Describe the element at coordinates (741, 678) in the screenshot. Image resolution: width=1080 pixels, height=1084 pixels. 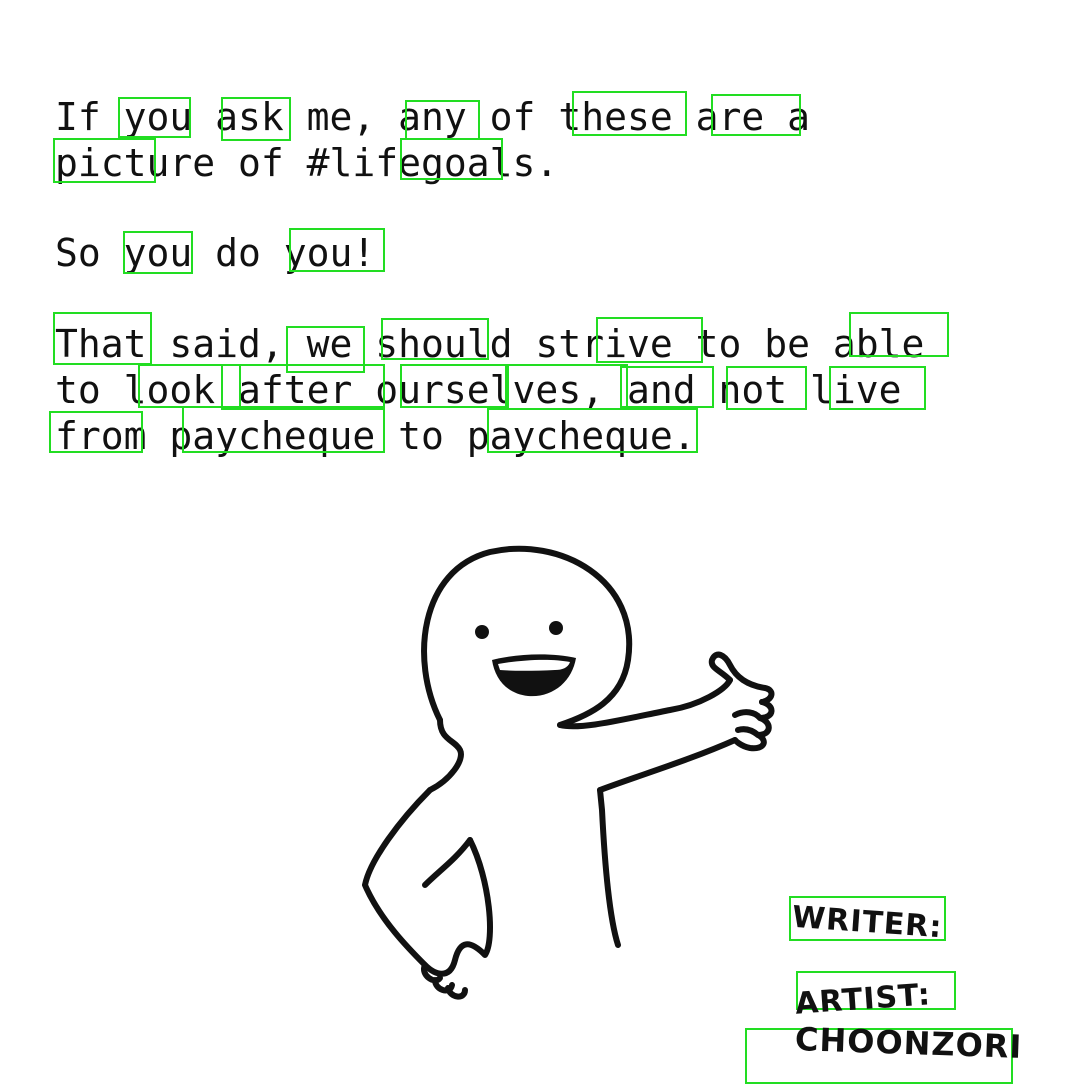
I see `thumb` at that location.